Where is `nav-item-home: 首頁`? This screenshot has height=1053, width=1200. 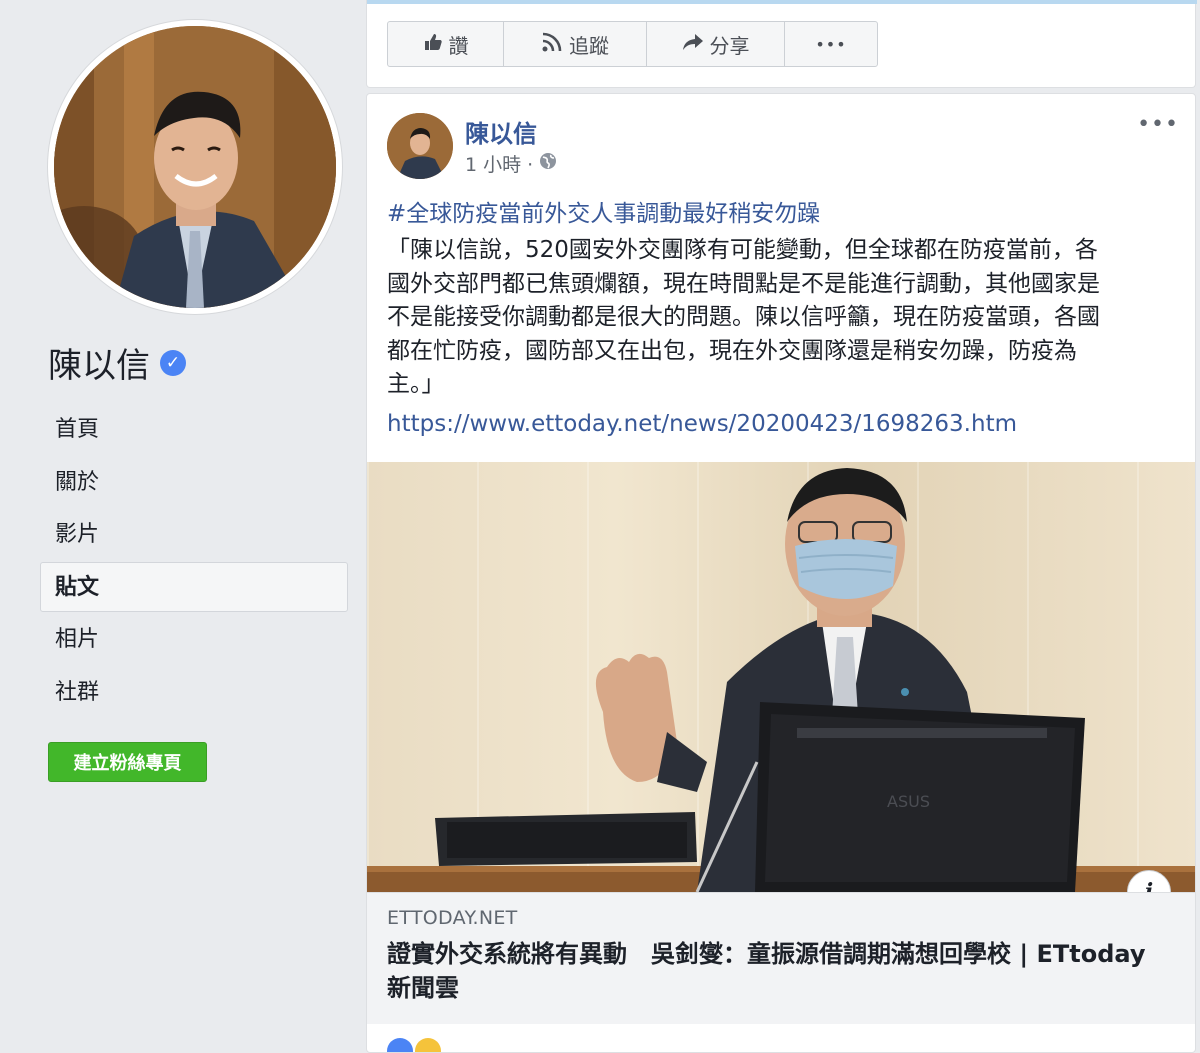
nav-item-home: 首頁 is located at coordinates (194, 429).